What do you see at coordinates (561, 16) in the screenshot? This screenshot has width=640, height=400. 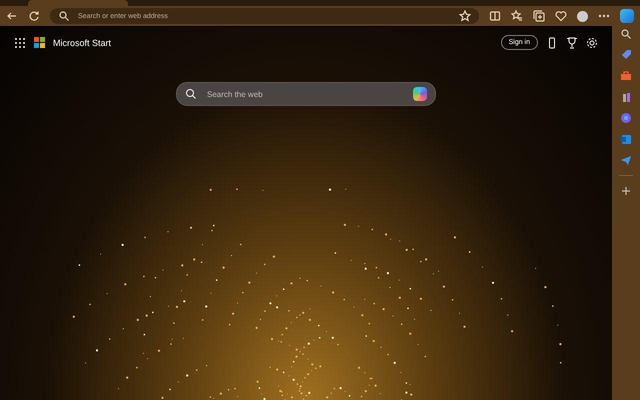 I see `heart-pulse-icon` at bounding box center [561, 16].